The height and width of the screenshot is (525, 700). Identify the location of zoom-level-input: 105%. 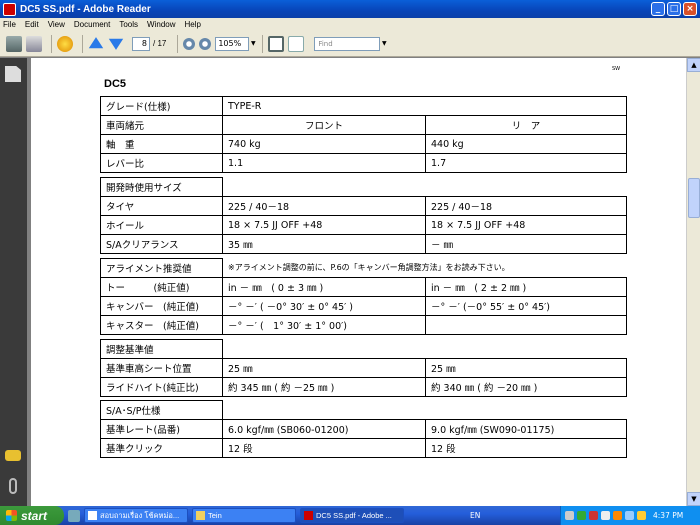
(232, 43).